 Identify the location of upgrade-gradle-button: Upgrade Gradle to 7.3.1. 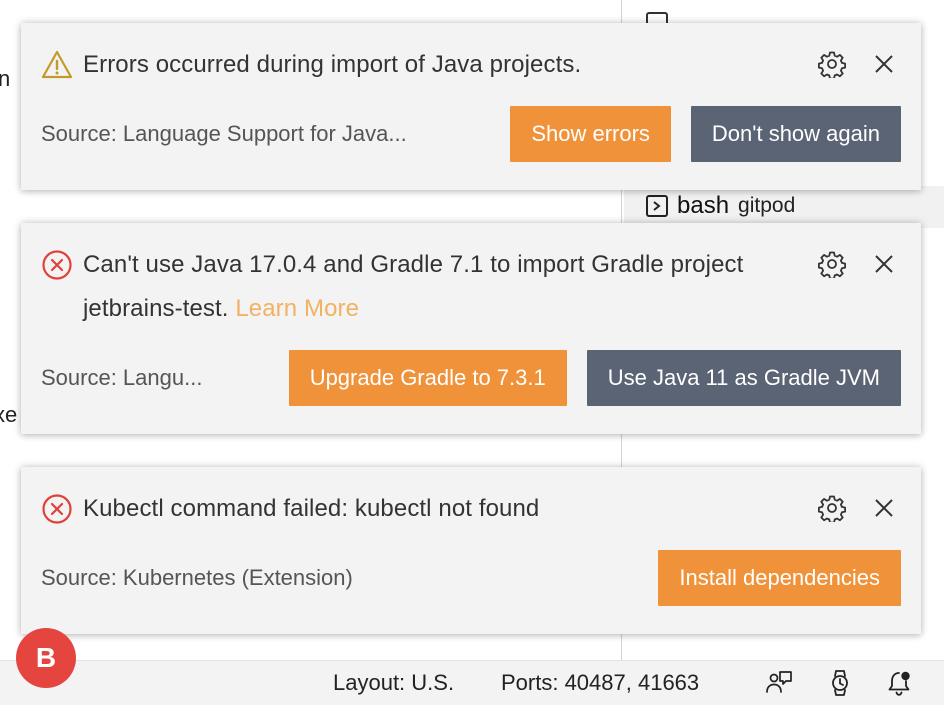
(427, 378).